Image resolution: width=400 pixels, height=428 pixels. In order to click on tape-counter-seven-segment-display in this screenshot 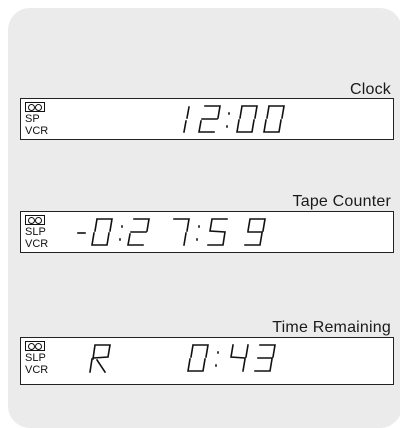, I will do `click(171, 232)`.